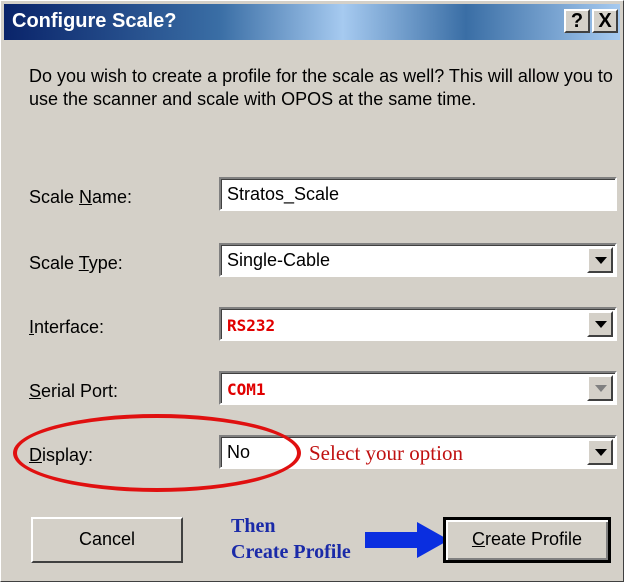 This screenshot has height=582, width=624. What do you see at coordinates (291, 552) in the screenshot?
I see `then-line-2: Create Profile` at bounding box center [291, 552].